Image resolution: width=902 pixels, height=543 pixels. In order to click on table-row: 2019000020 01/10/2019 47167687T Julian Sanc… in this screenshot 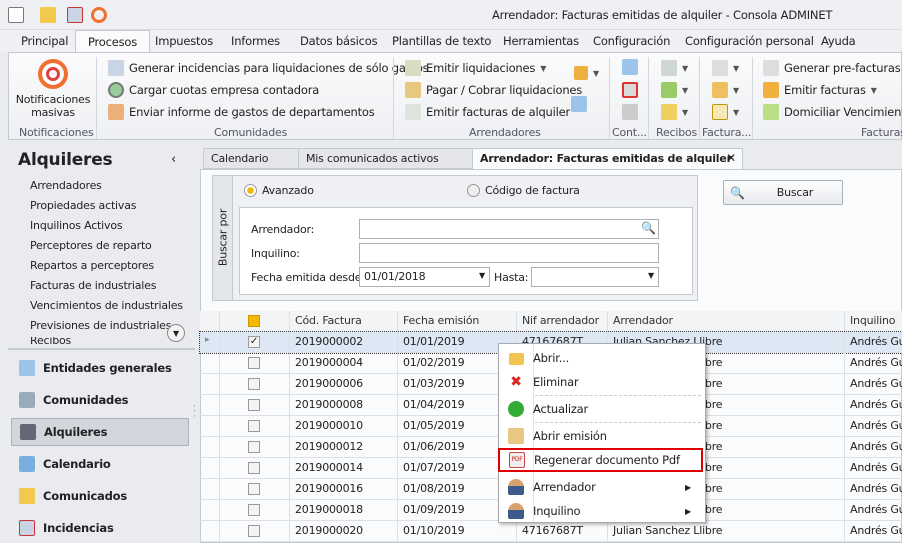, I will do `click(551, 531)`.